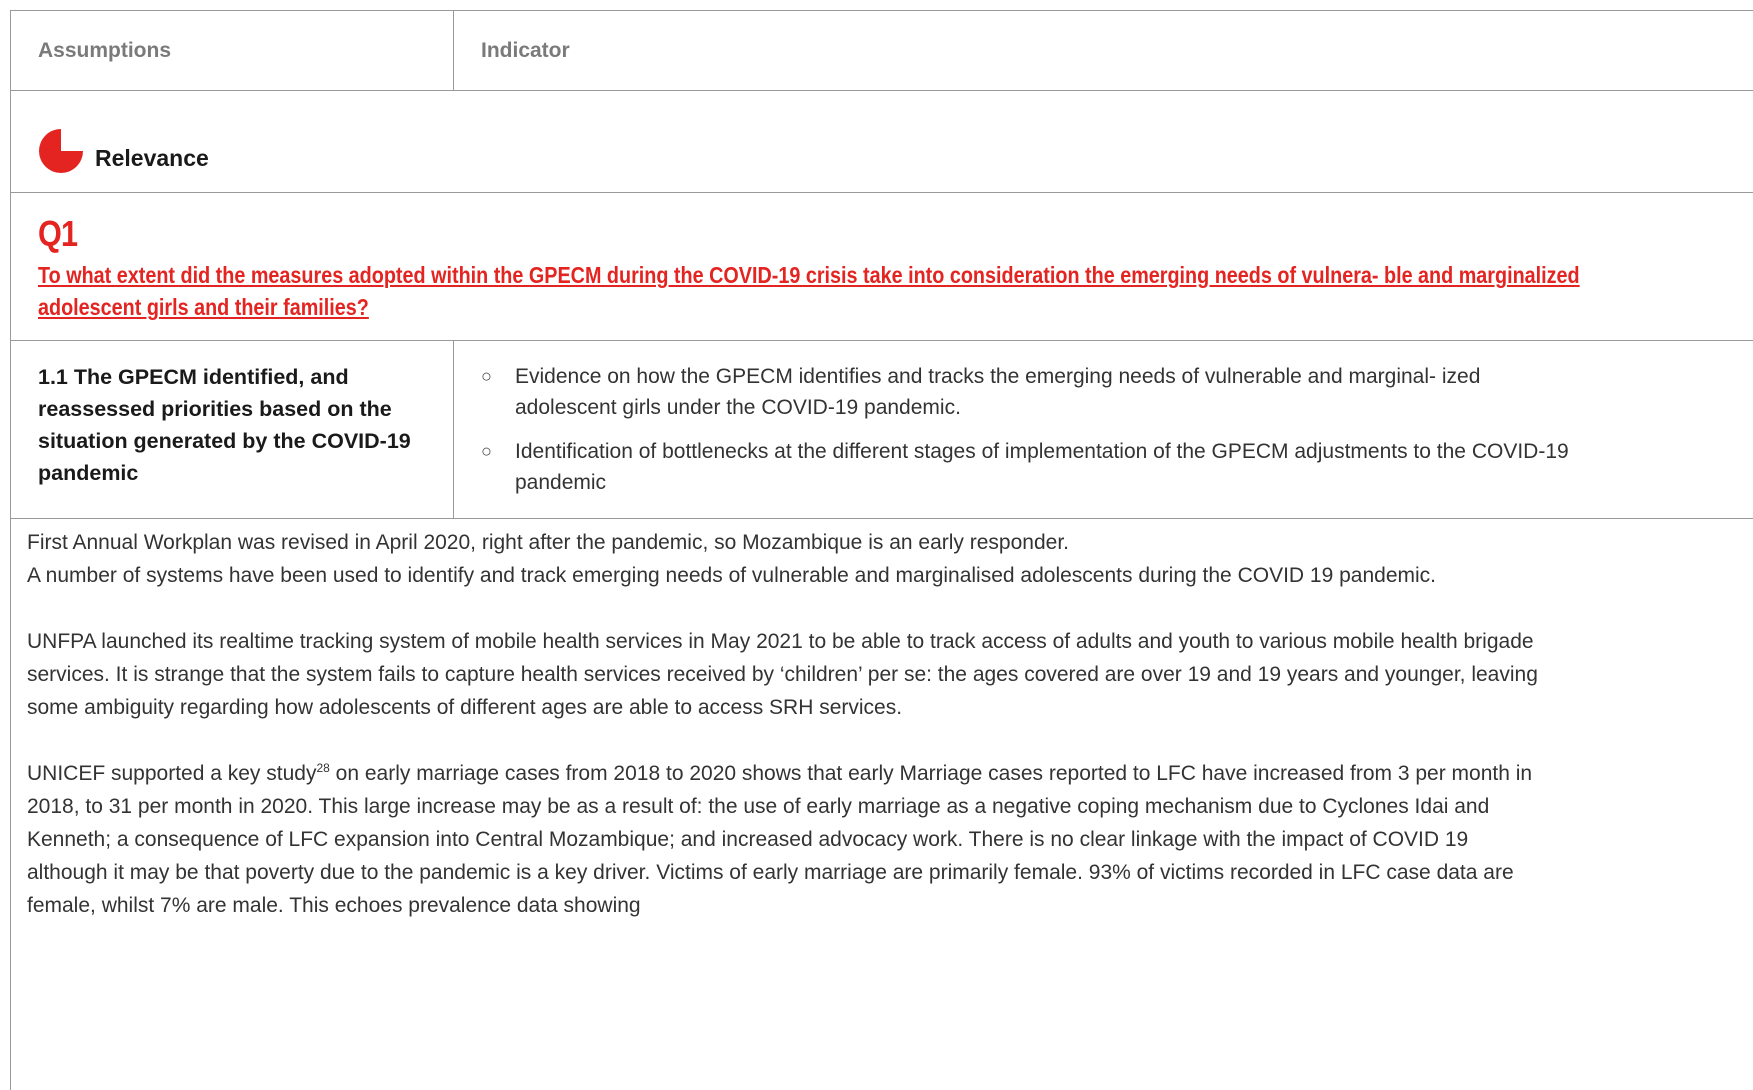 The width and height of the screenshot is (1753, 1090). Describe the element at coordinates (882, 142) in the screenshot. I see `section-row-relevance: Relevance` at that location.